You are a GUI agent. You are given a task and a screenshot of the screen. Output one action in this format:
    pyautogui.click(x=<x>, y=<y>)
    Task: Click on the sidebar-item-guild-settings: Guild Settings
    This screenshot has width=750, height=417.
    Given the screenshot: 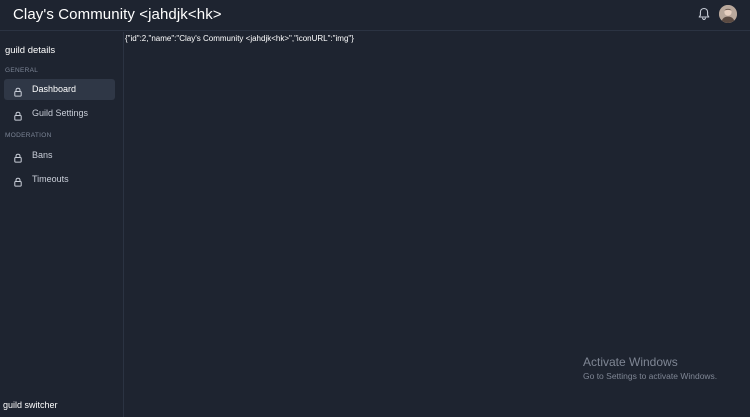 What is the action you would take?
    pyautogui.click(x=59, y=113)
    